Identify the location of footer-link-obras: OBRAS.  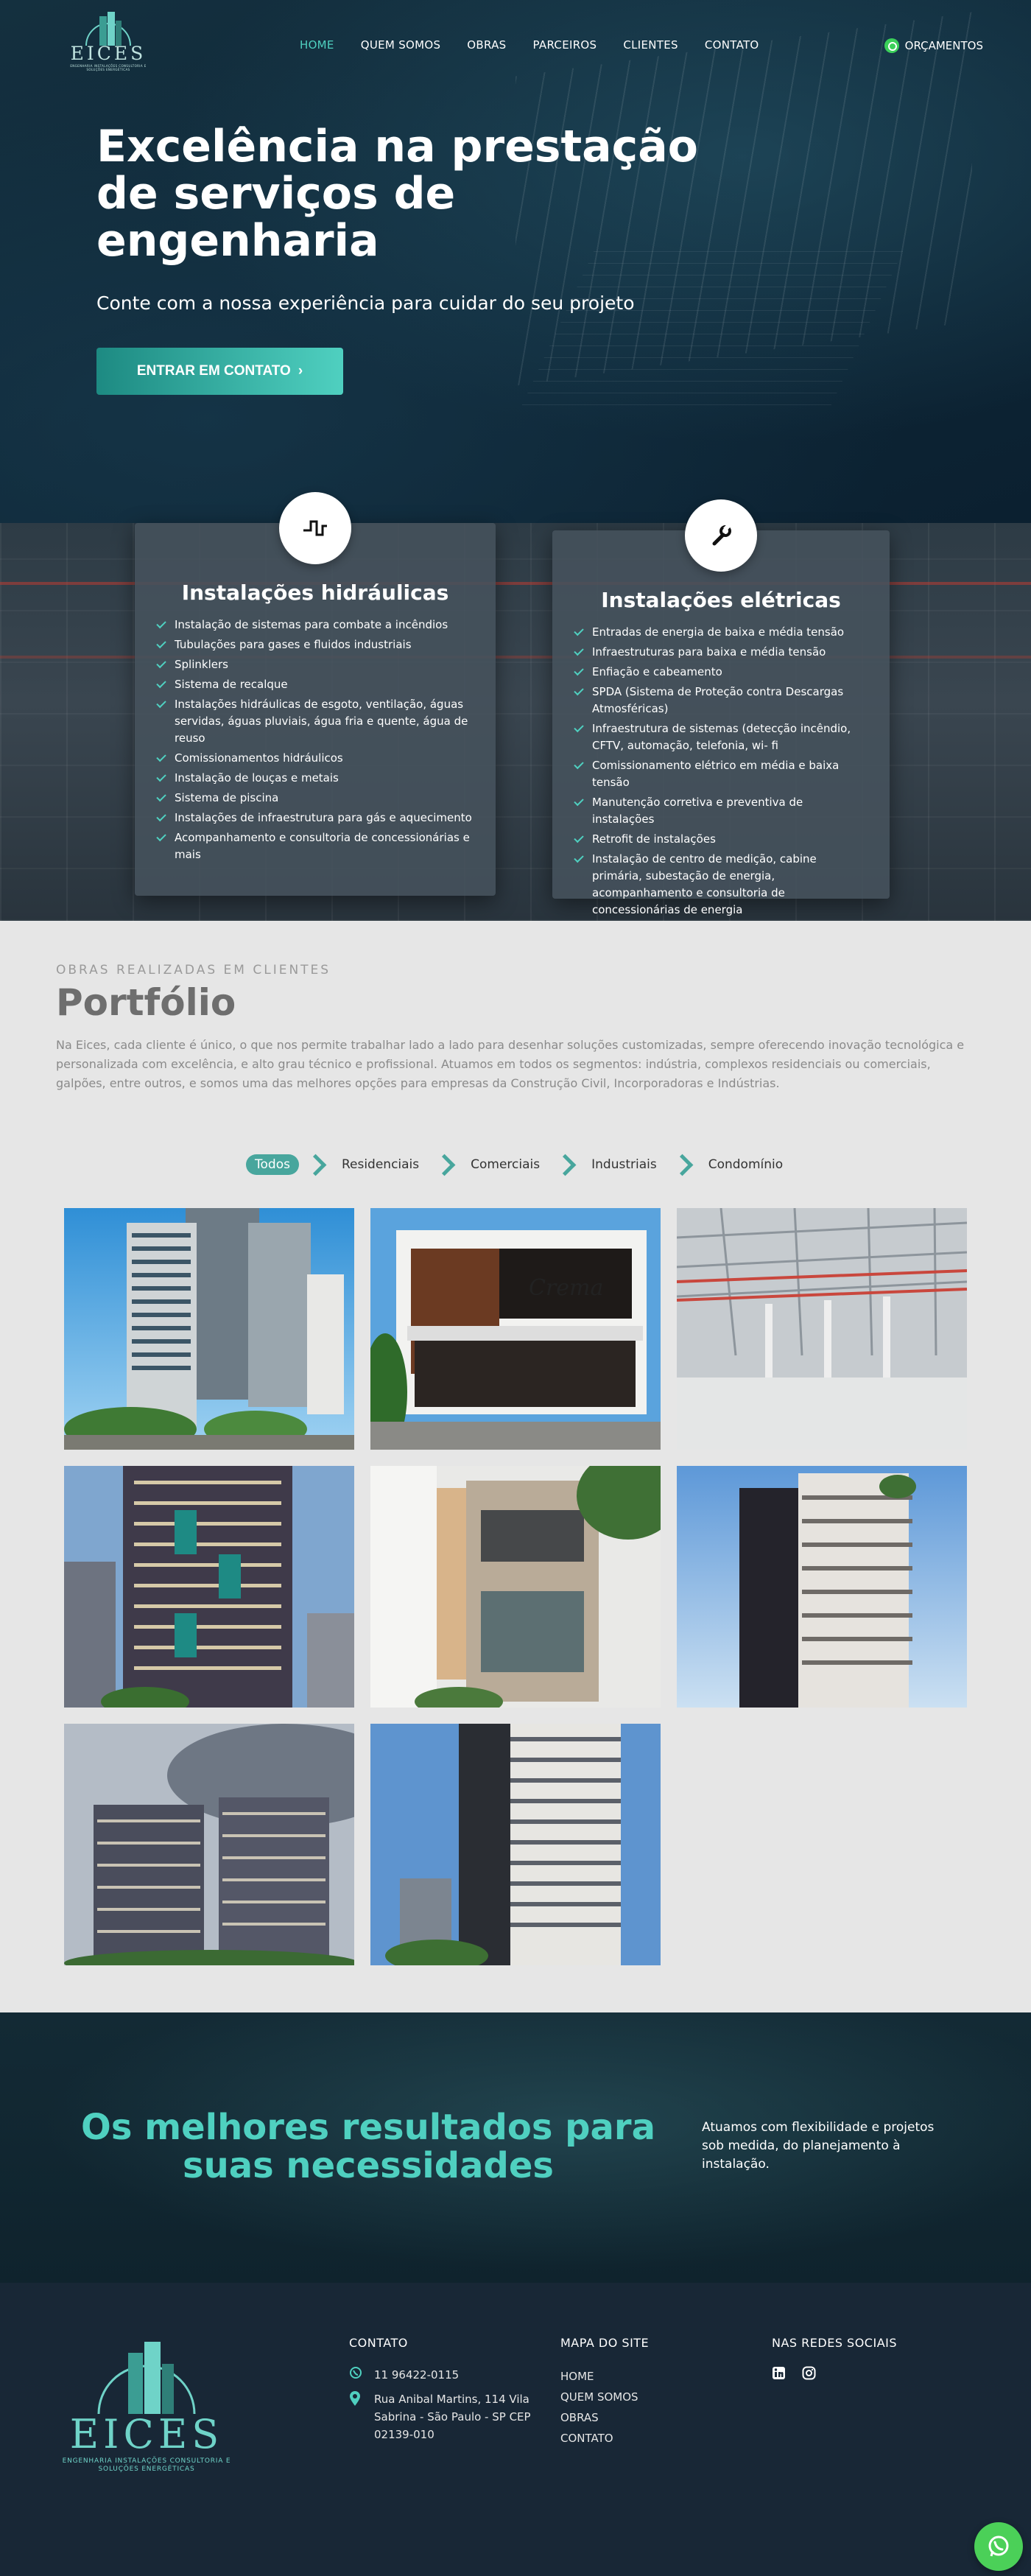
(634, 2417).